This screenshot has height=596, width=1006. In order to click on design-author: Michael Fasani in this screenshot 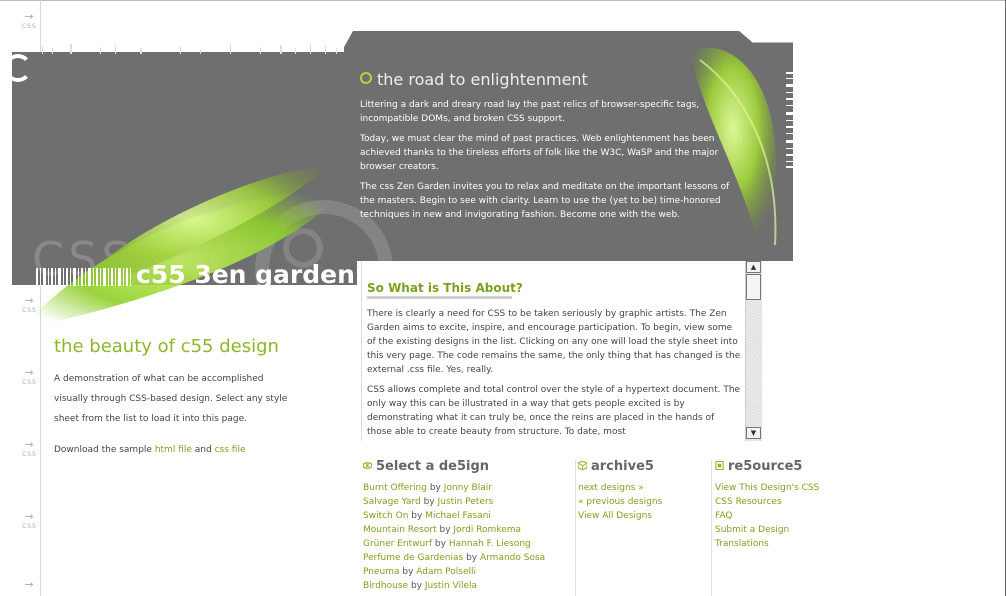, I will do `click(458, 516)`.